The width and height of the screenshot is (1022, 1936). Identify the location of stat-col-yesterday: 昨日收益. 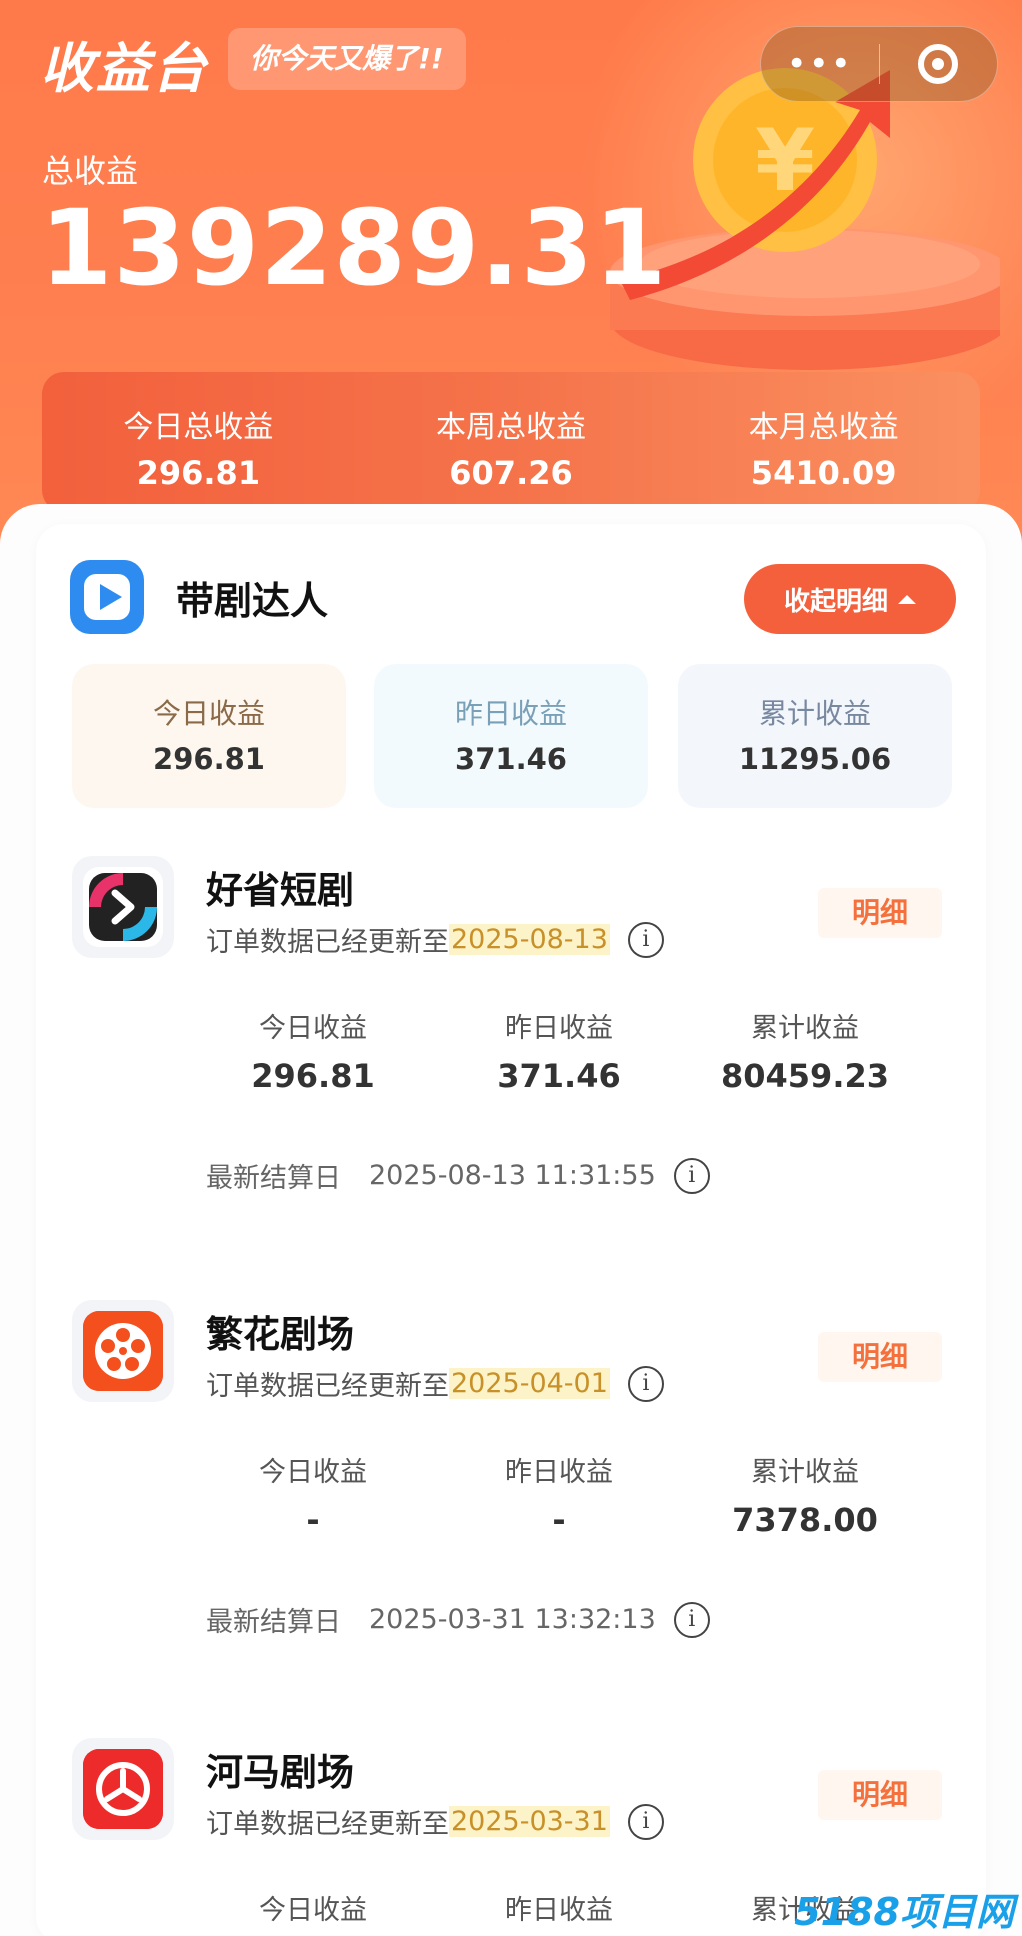
(559, 1907).